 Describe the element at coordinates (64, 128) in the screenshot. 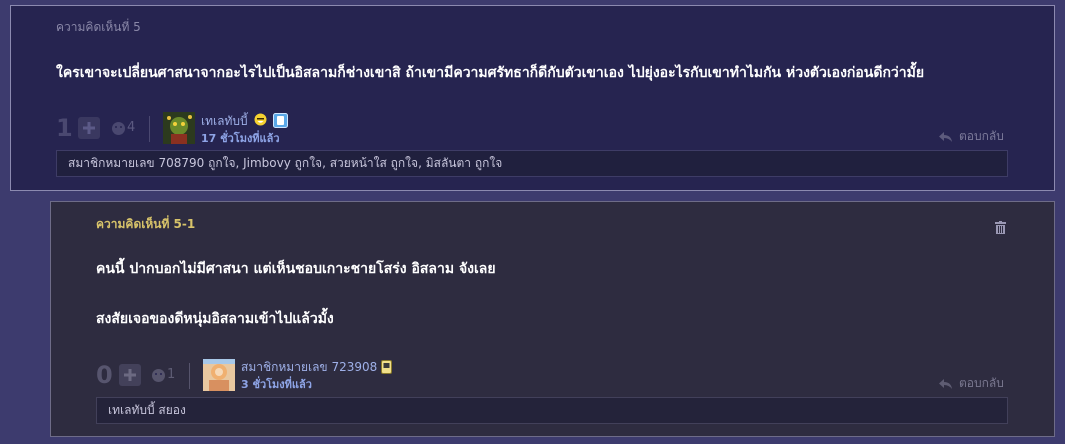

I see `vote-count: 1` at that location.